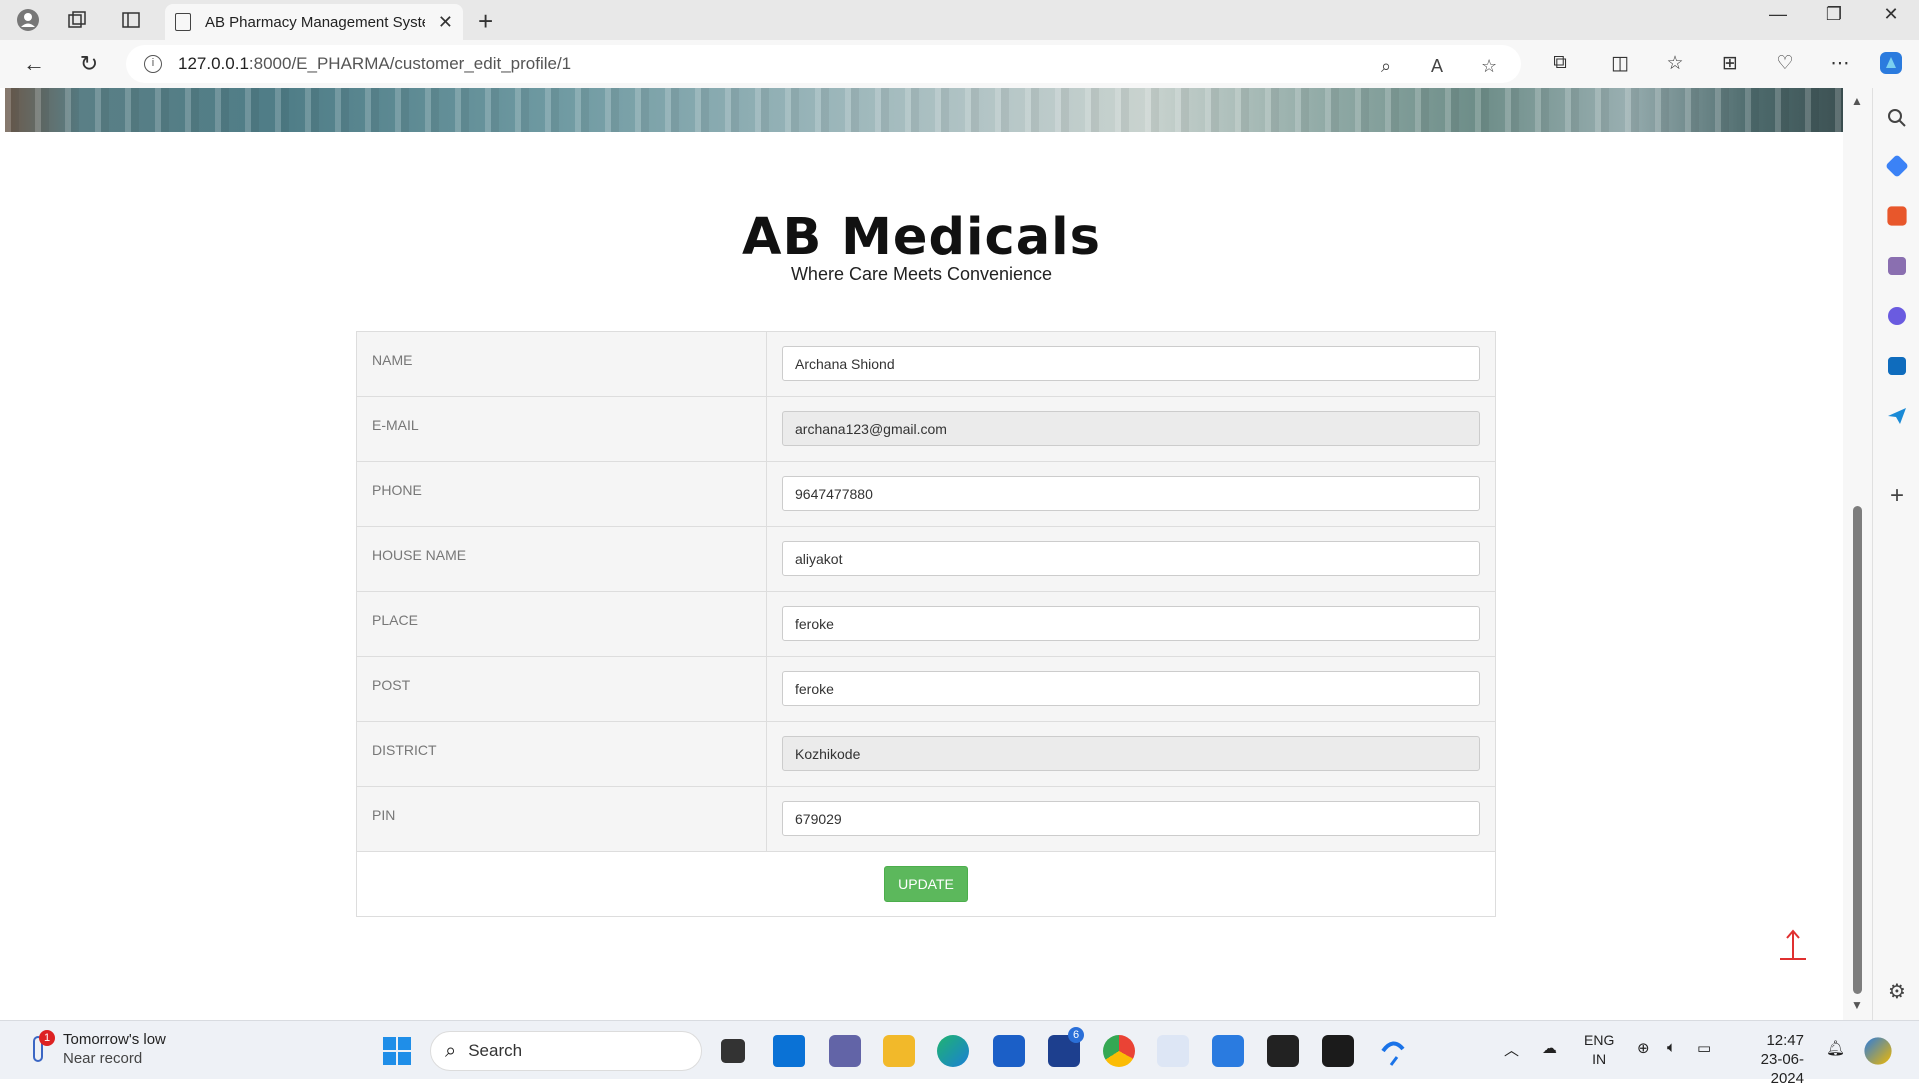  Describe the element at coordinates (1793, 945) in the screenshot. I see `scroll-to-top-arrow-icon` at that location.